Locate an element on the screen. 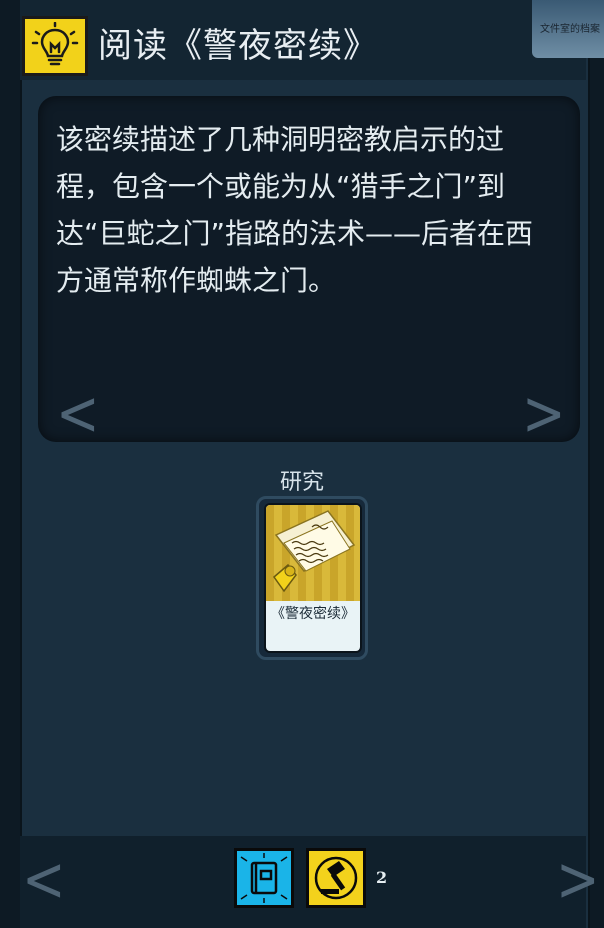 This screenshot has width=604, height=928. lightbulb-icon is located at coordinates (55, 46).